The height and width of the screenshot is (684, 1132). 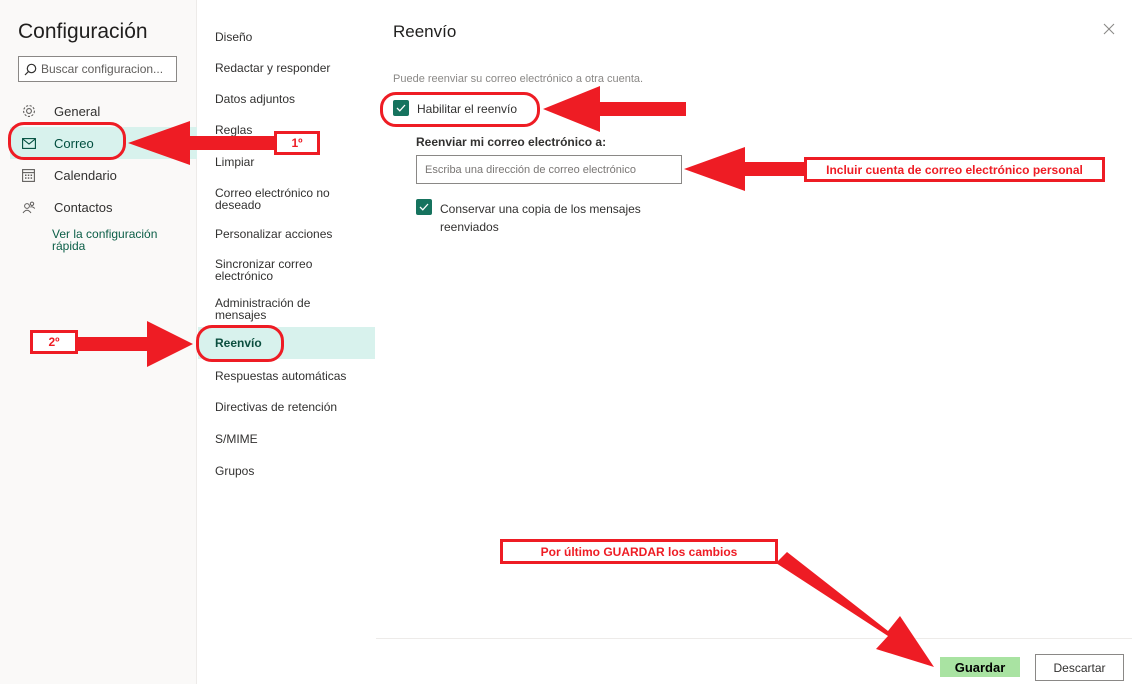 I want to click on pane-title: Reenvío, so click(x=425, y=31).